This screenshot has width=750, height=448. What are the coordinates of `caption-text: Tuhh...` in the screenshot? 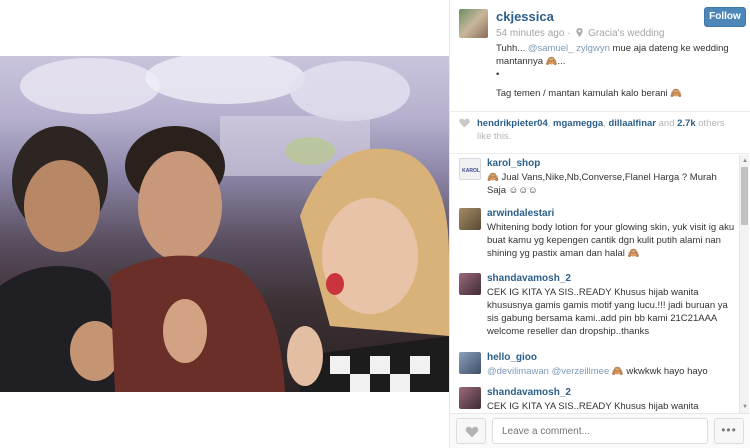 It's located at (512, 48).